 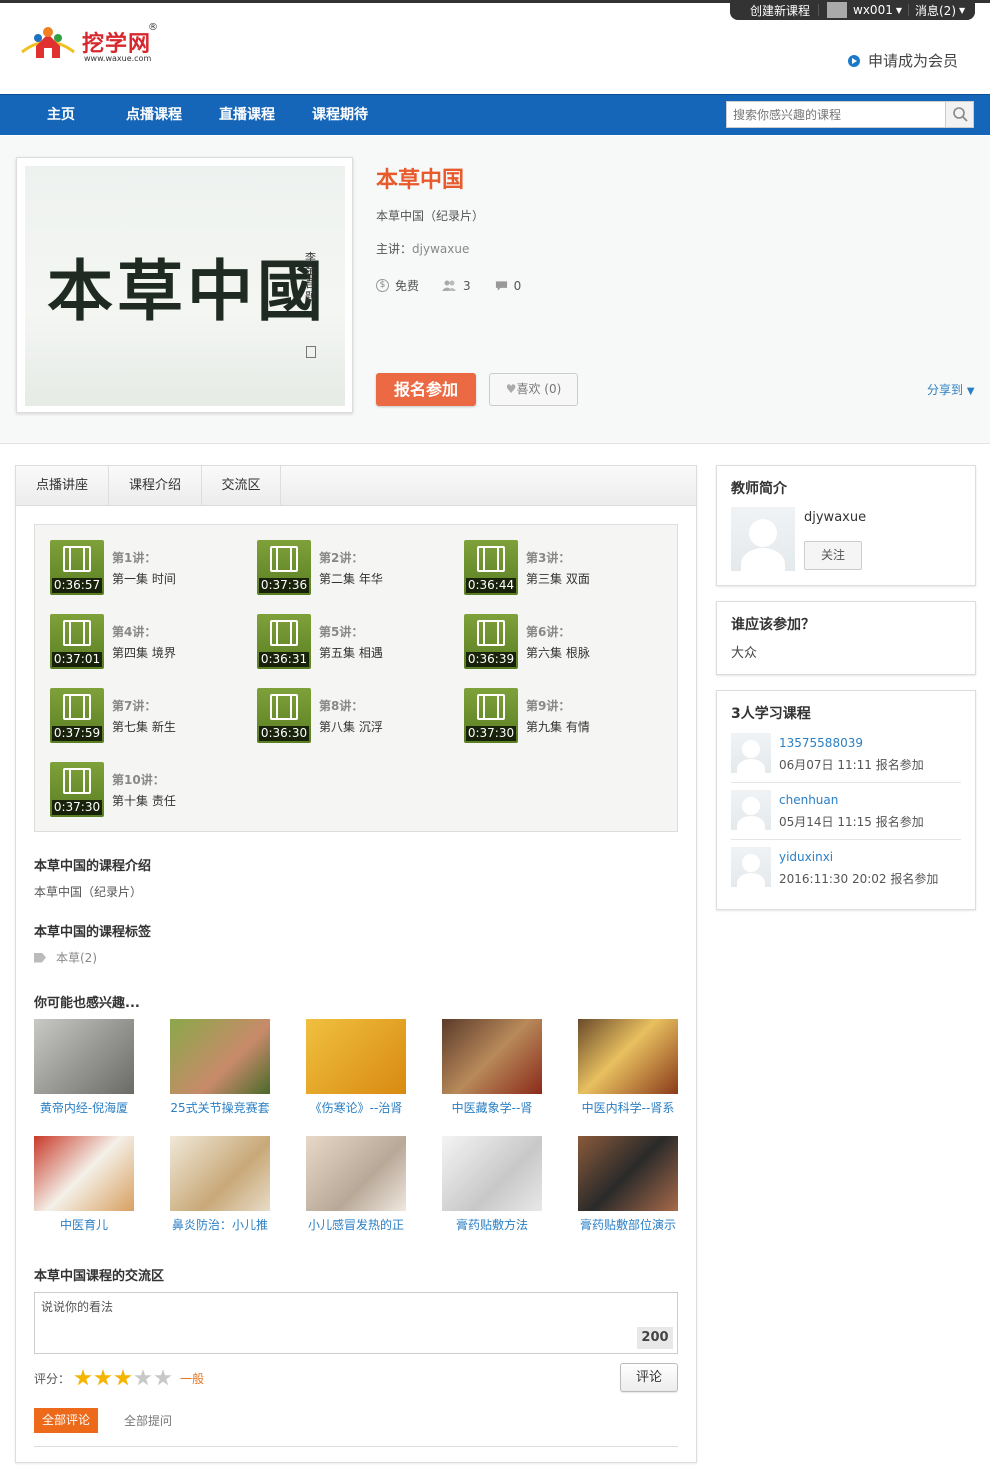 I want to click on recommend-item: 膏药贴敷部位演示, so click(x=628, y=1184).